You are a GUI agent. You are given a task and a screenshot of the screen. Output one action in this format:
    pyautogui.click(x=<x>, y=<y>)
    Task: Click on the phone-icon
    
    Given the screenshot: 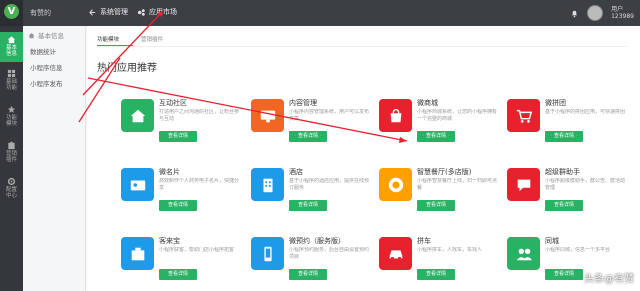 What is the action you would take?
    pyautogui.click(x=267, y=253)
    